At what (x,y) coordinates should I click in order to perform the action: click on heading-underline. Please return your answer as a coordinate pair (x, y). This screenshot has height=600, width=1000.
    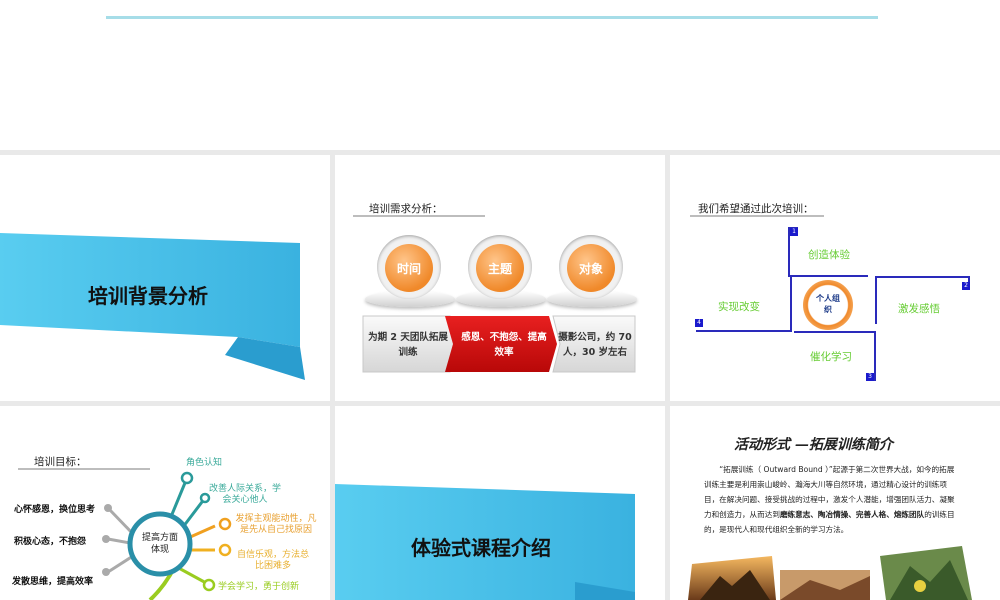
    Looking at the image, I should click on (757, 216).